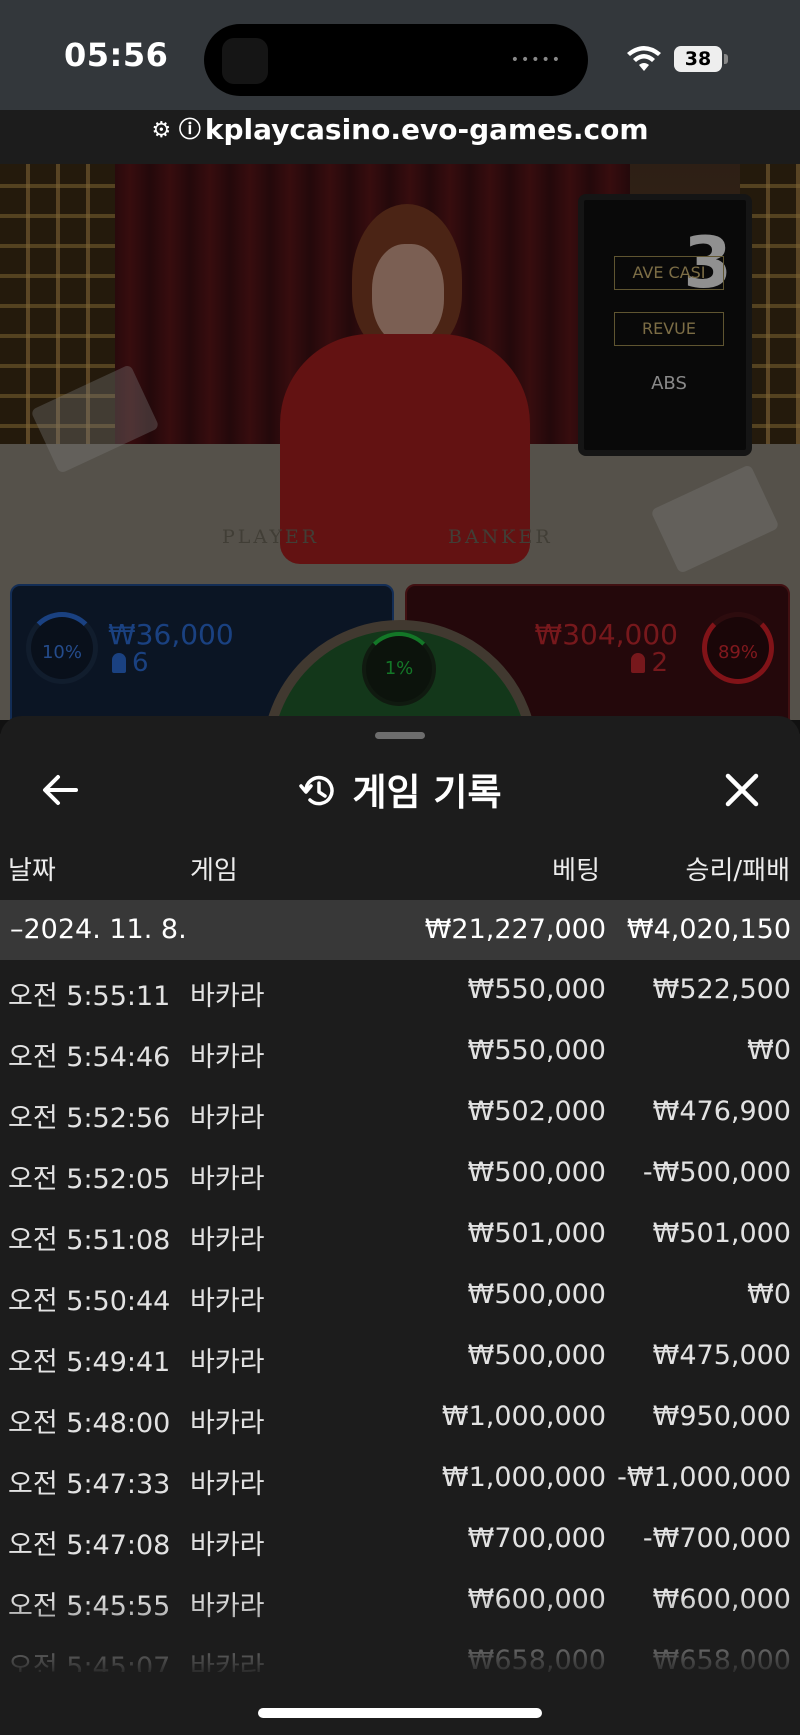  What do you see at coordinates (427, 792) in the screenshot?
I see `sheet-title-text: 게임 기록` at bounding box center [427, 792].